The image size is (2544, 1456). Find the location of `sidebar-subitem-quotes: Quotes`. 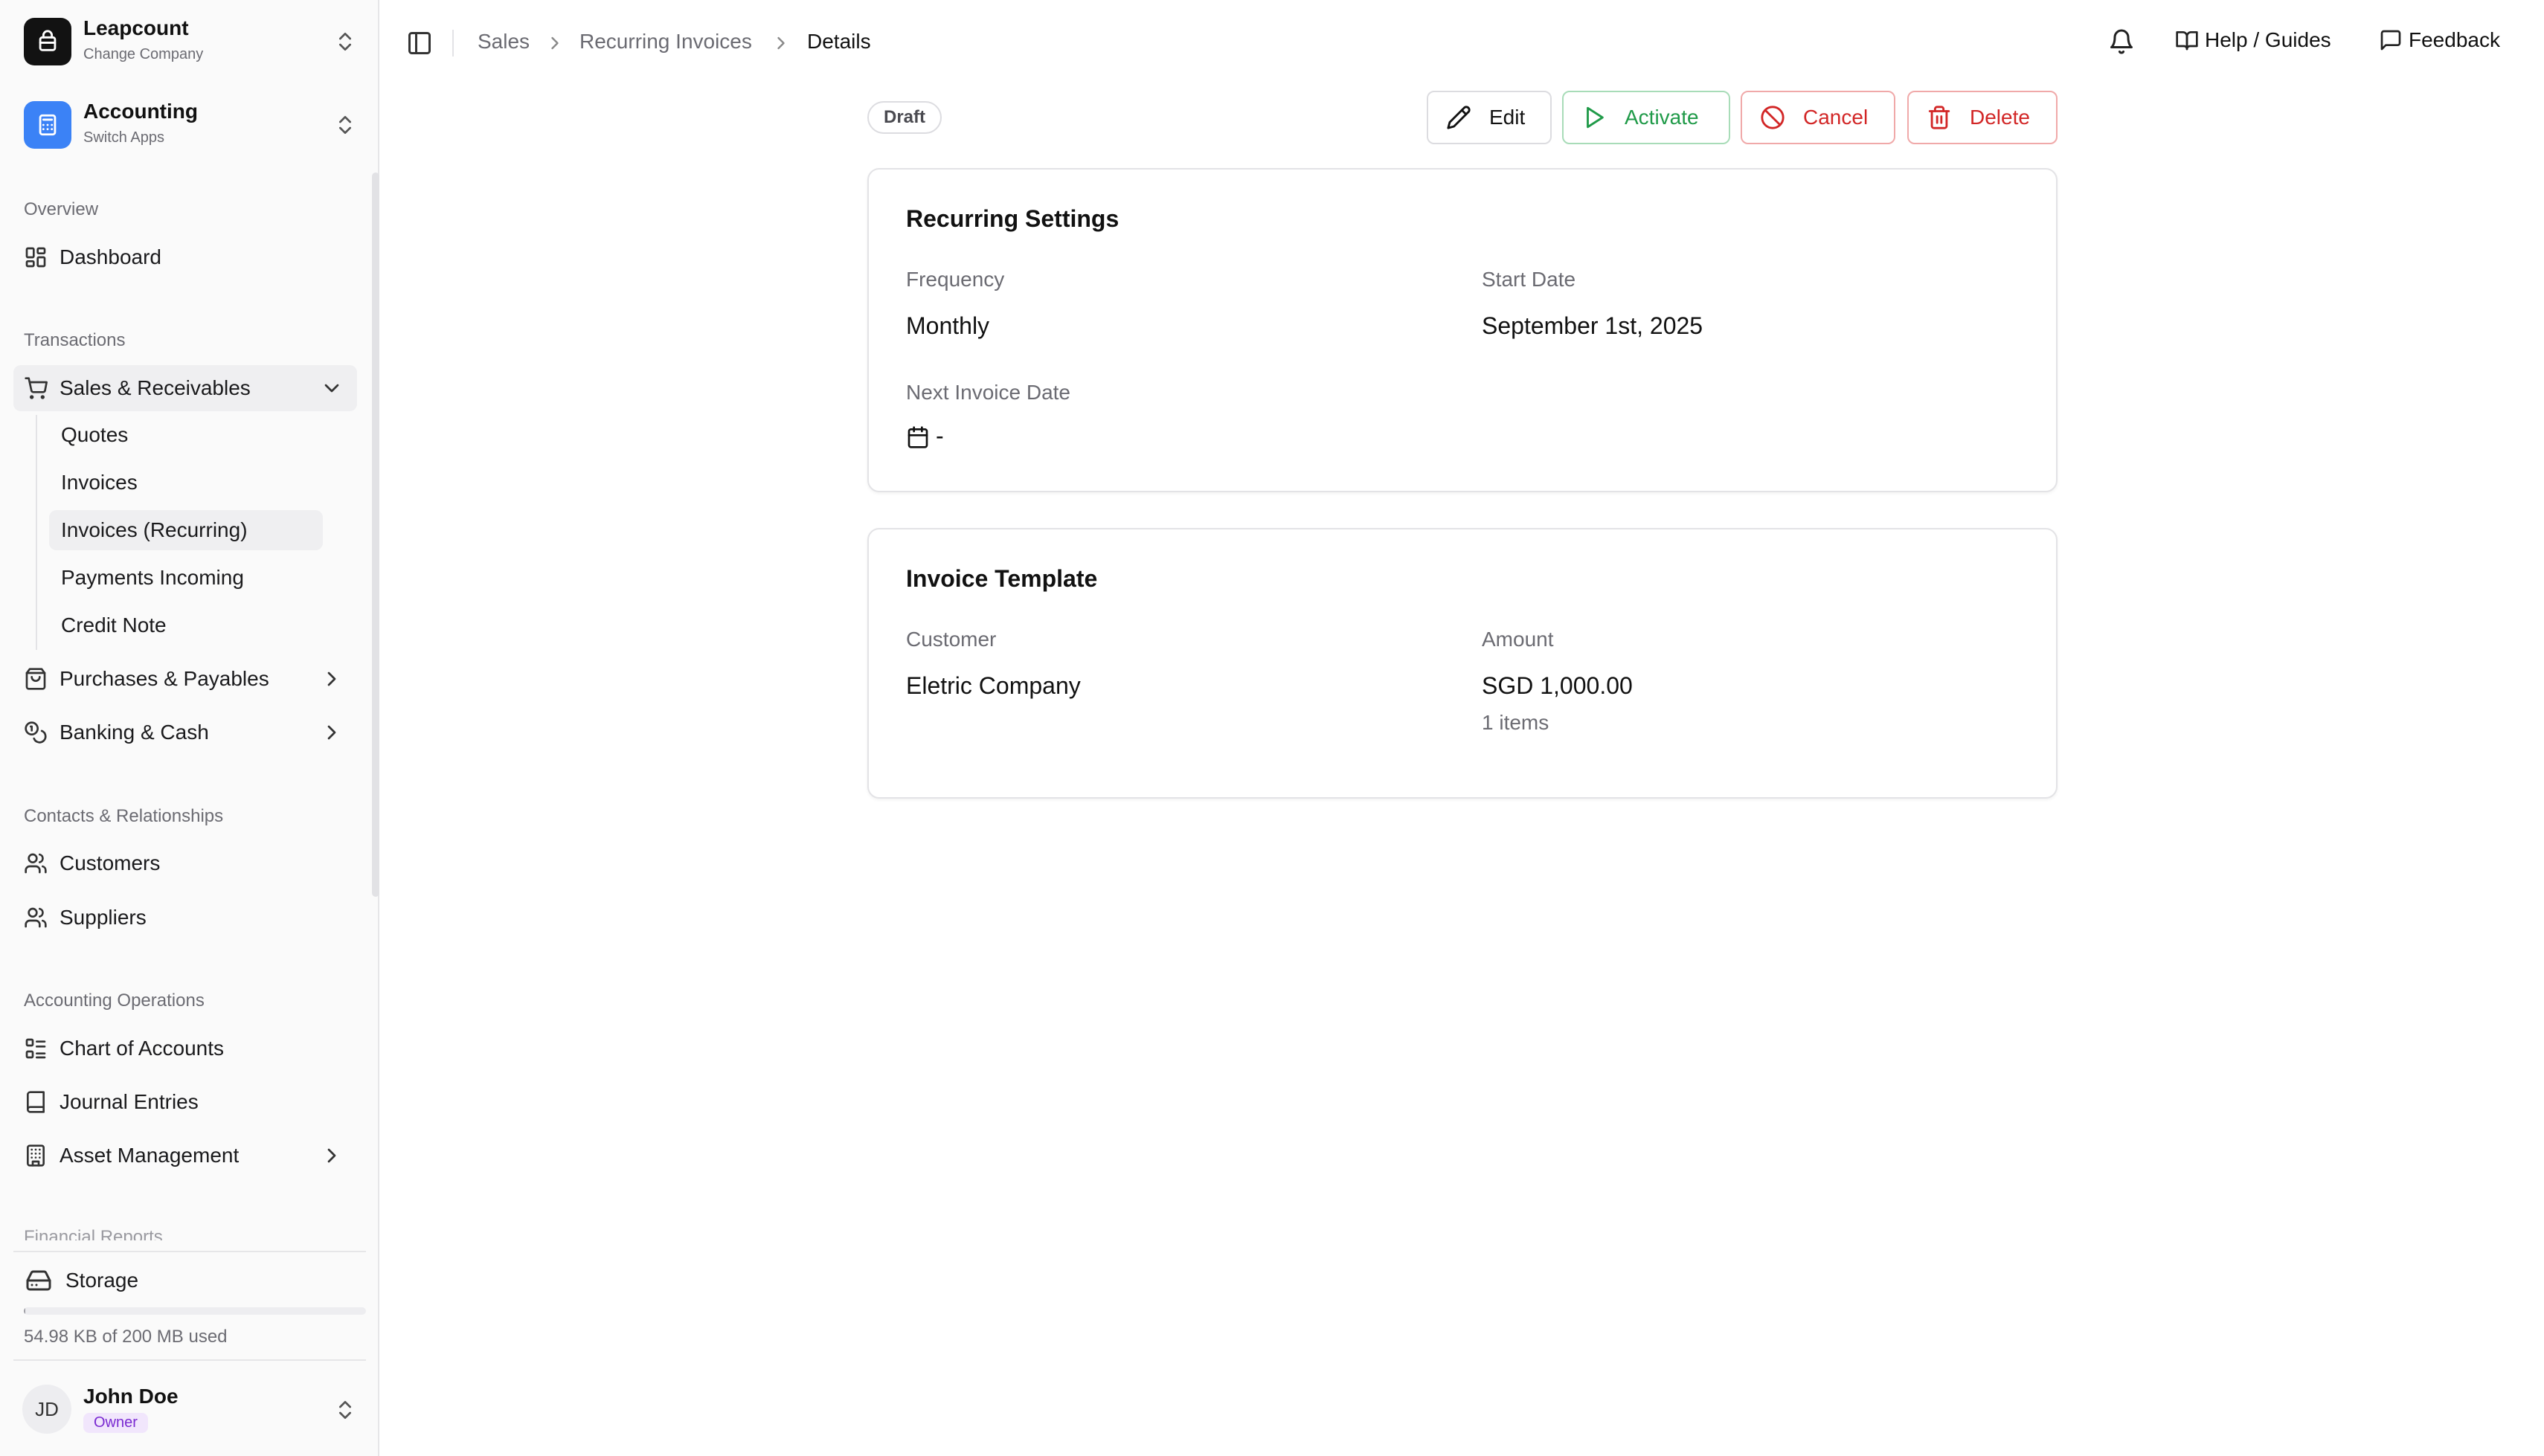

sidebar-subitem-quotes: Quotes is located at coordinates (186, 435).